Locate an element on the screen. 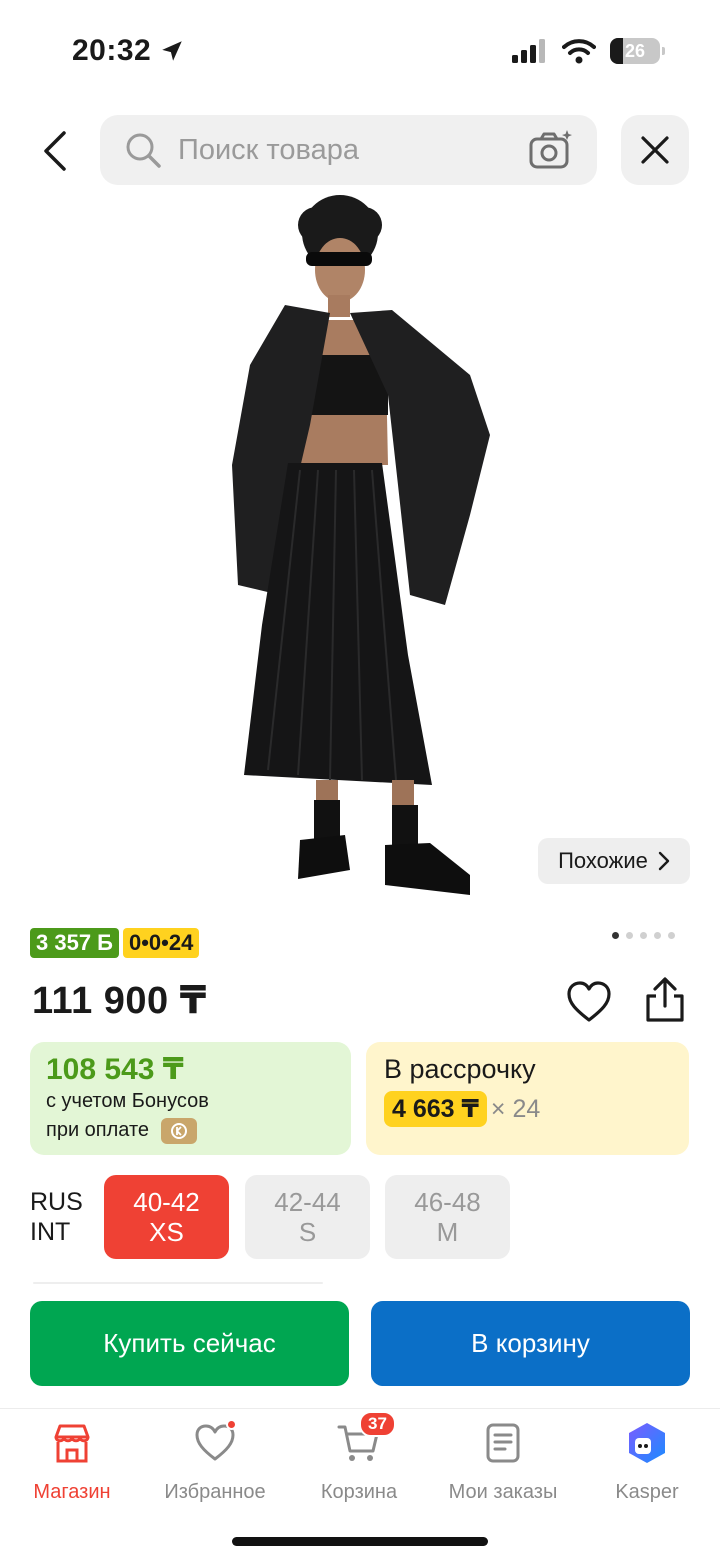 The height and width of the screenshot is (1561, 720). location-arrow-icon is located at coordinates (172, 51).